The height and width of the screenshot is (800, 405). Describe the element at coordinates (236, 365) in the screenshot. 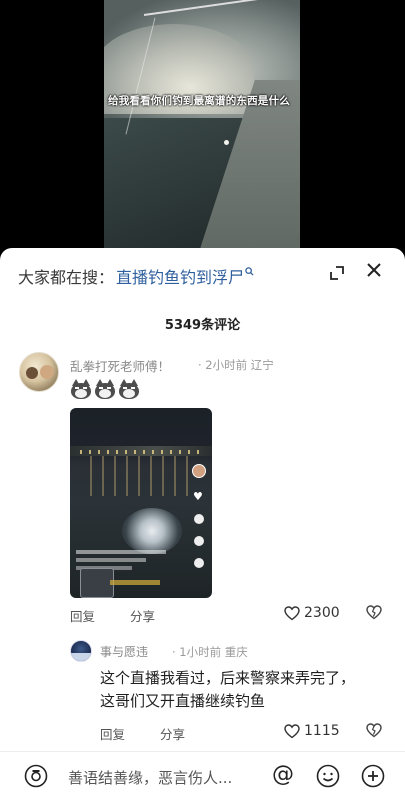

I see `comment-meta: · 2小时前 辽宁` at that location.